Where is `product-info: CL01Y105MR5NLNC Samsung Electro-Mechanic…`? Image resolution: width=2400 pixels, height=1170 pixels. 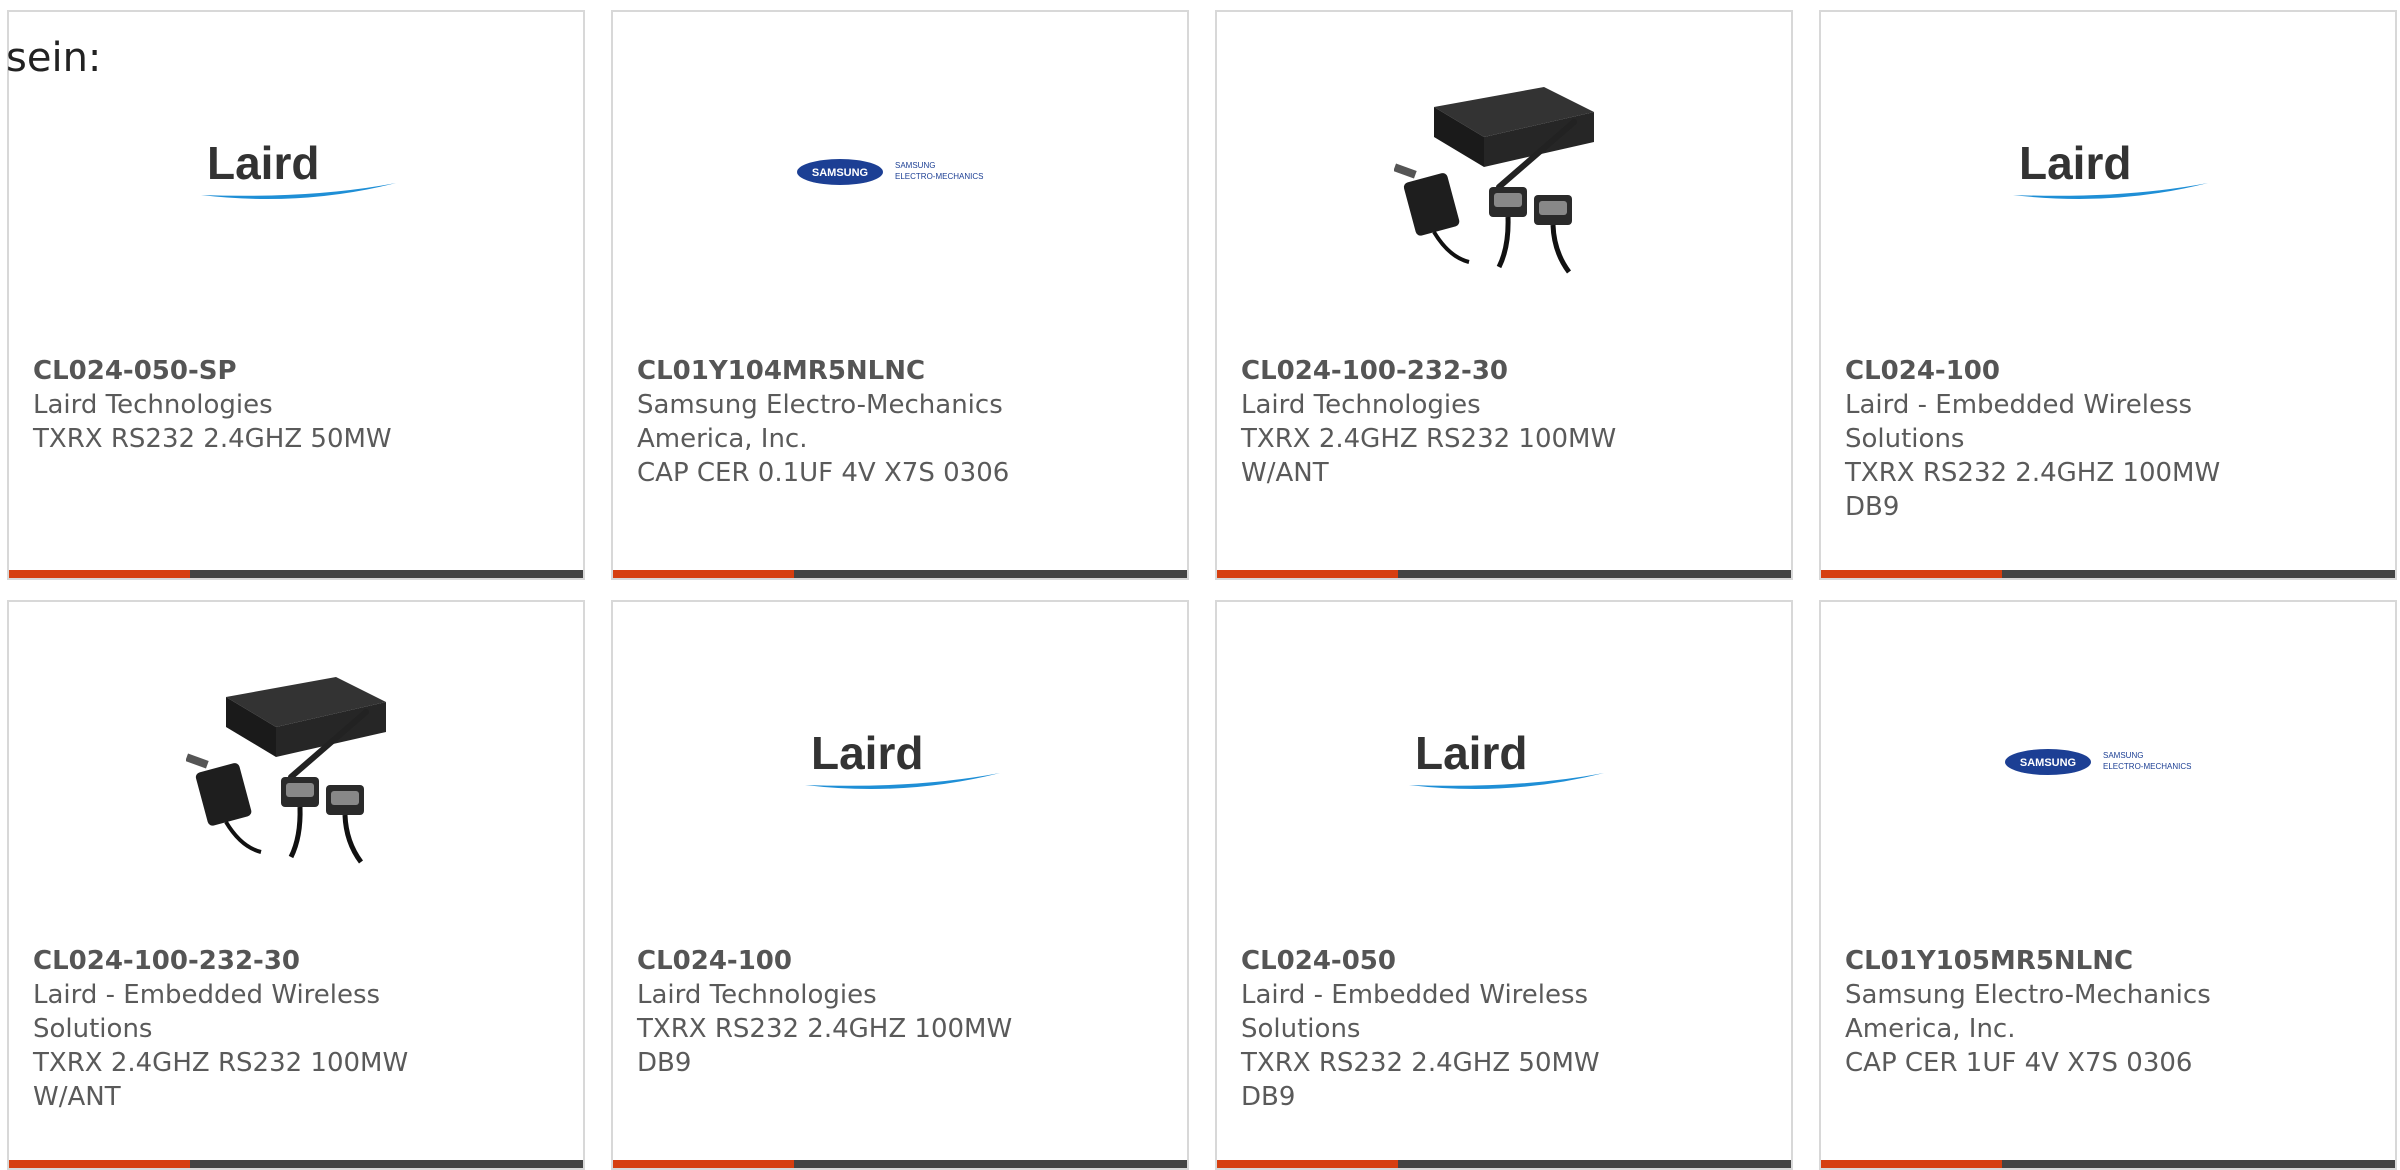 product-info: CL01Y105MR5NLNC Samsung Electro-Mechanic… is located at coordinates (2035, 1012).